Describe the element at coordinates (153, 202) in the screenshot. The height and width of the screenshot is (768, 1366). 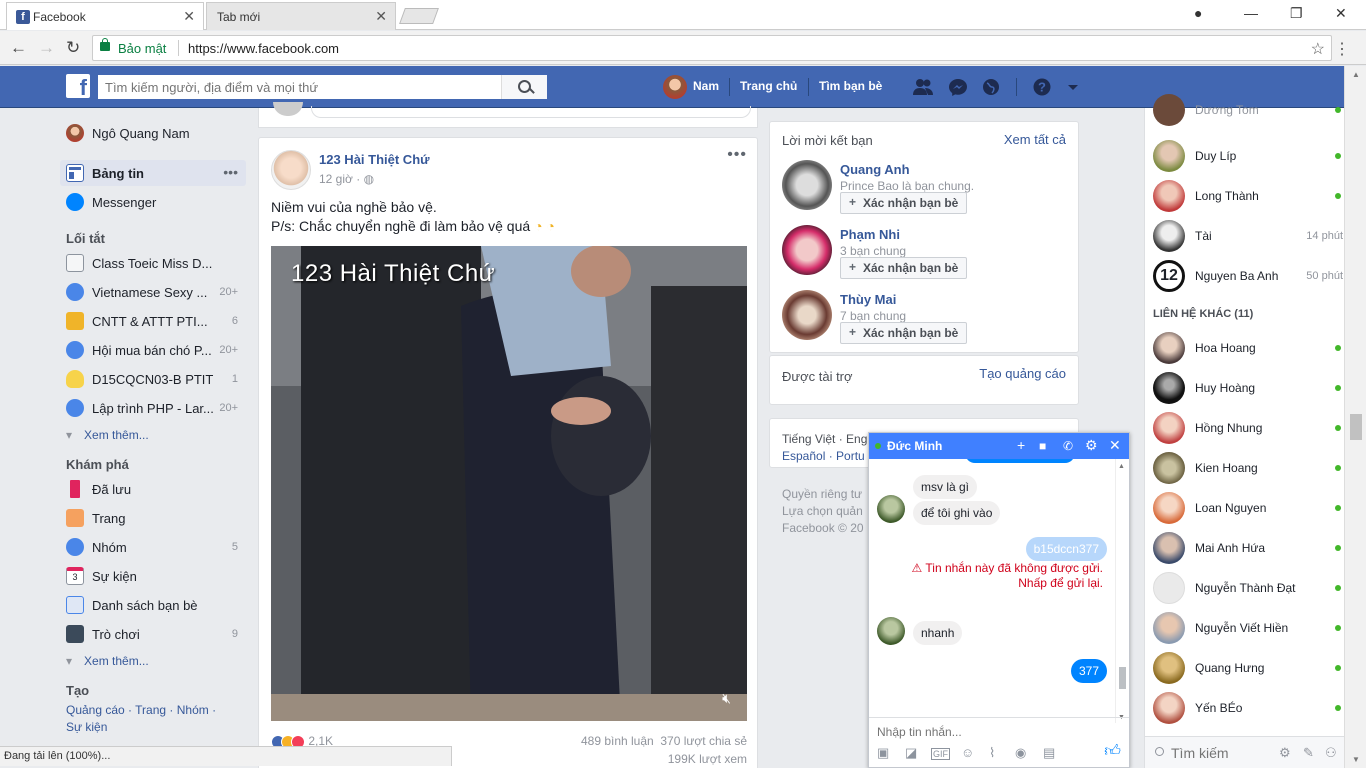
I see `sidebar-item-messenger: Messenger` at that location.